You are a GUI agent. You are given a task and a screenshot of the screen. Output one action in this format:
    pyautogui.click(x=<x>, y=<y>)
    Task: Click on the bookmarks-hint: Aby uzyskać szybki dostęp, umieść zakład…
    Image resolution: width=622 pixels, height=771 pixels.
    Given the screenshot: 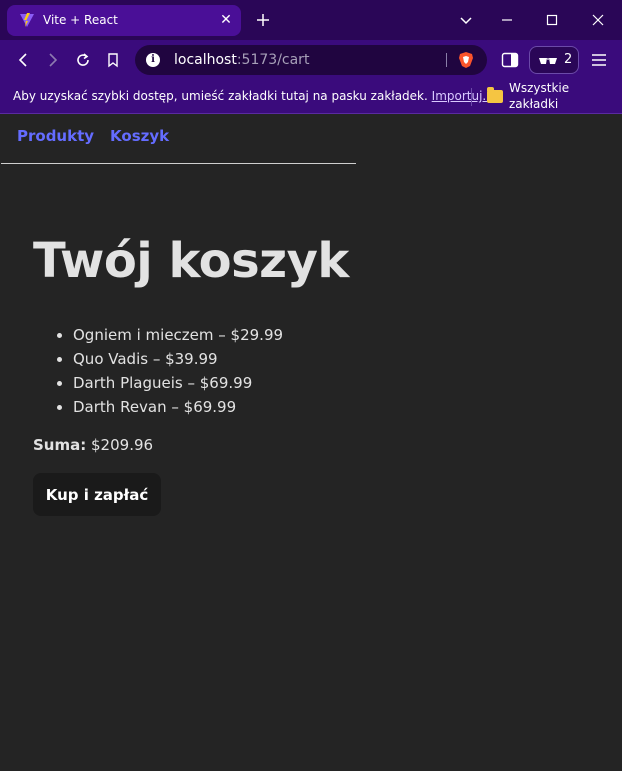 What is the action you would take?
    pyautogui.click(x=253, y=96)
    